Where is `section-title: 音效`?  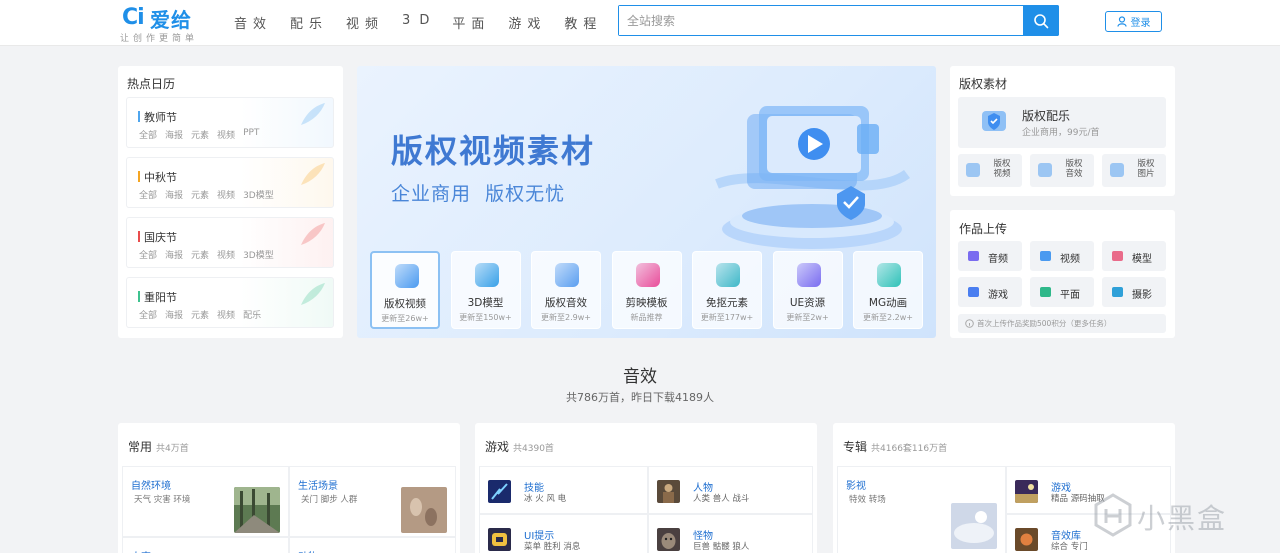 section-title: 音效 is located at coordinates (640, 377).